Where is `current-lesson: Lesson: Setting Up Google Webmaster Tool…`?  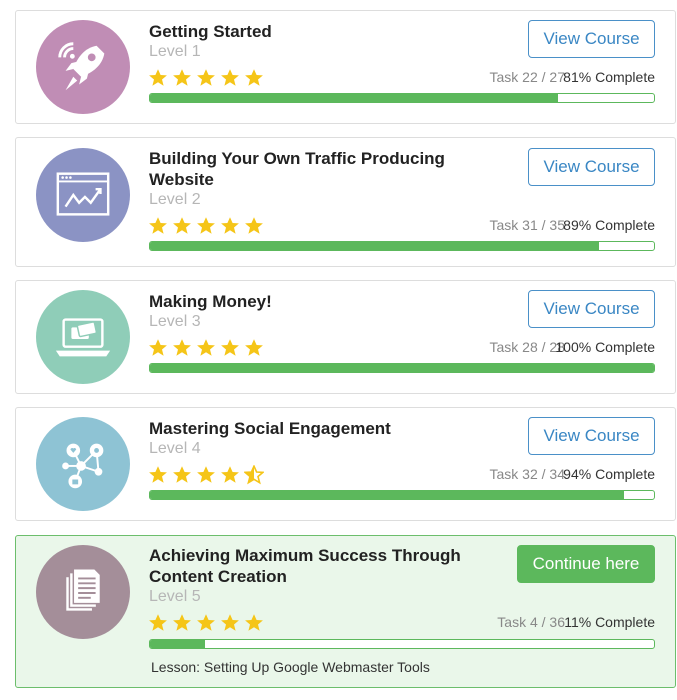 current-lesson: Lesson: Setting Up Google Webmaster Tool… is located at coordinates (290, 667).